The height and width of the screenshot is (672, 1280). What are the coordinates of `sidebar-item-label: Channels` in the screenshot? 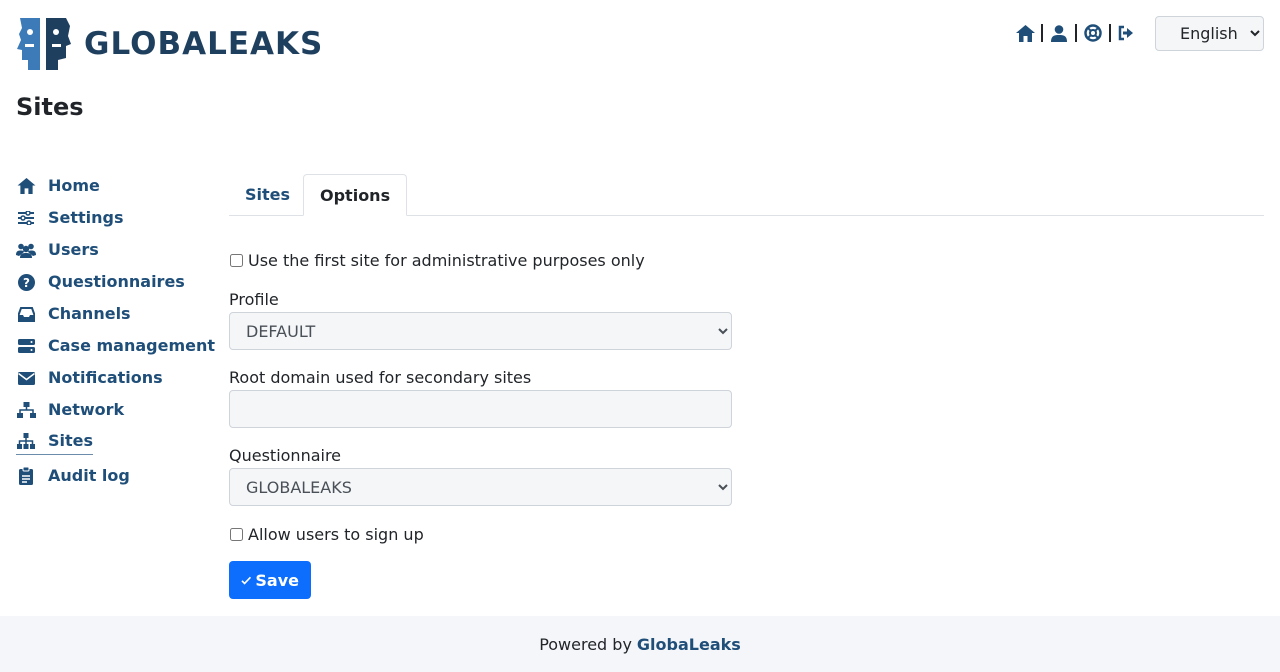 It's located at (89, 313).